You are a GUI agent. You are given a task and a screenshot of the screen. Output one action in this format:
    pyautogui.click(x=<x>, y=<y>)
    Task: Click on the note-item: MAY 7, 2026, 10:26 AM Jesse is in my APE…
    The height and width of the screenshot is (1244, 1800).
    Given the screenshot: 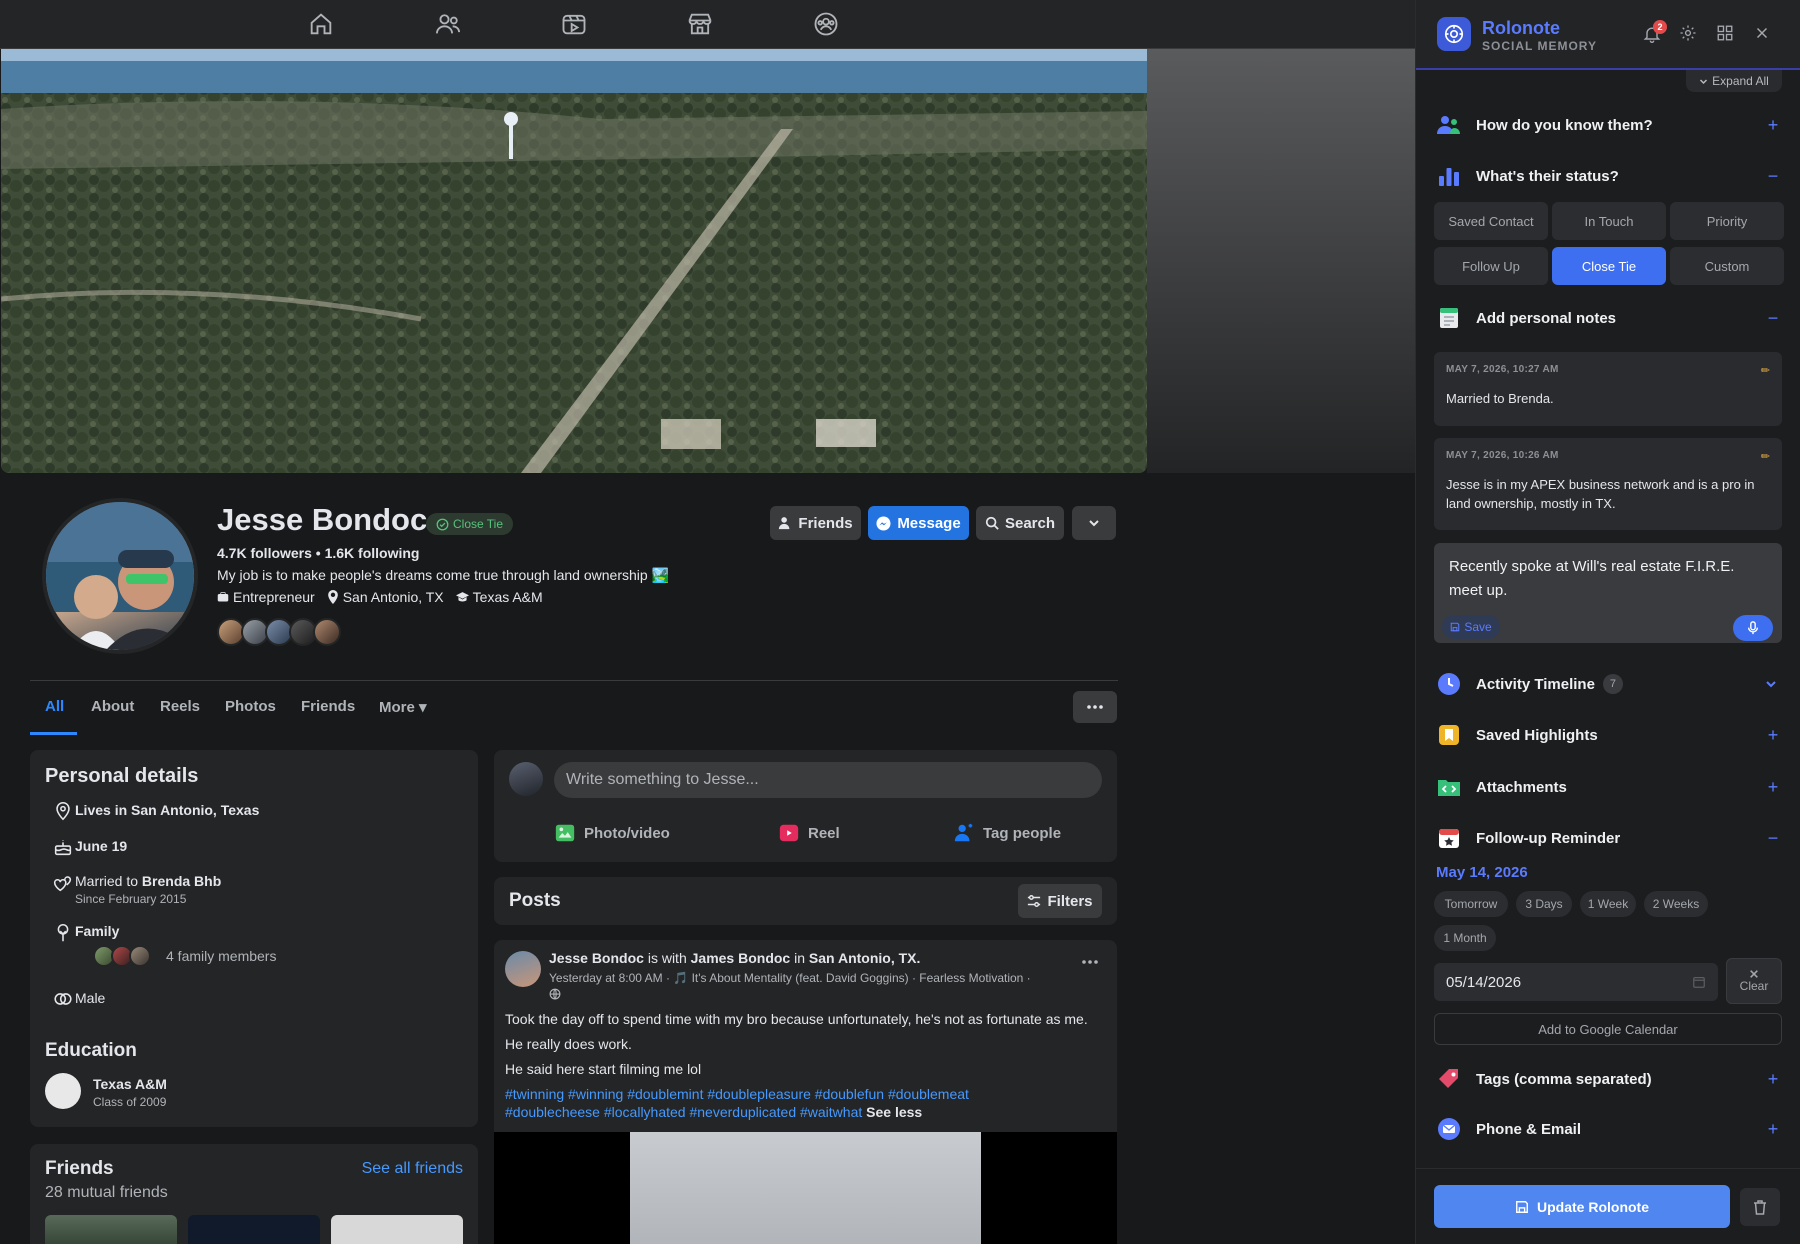 What is the action you would take?
    pyautogui.click(x=1608, y=484)
    